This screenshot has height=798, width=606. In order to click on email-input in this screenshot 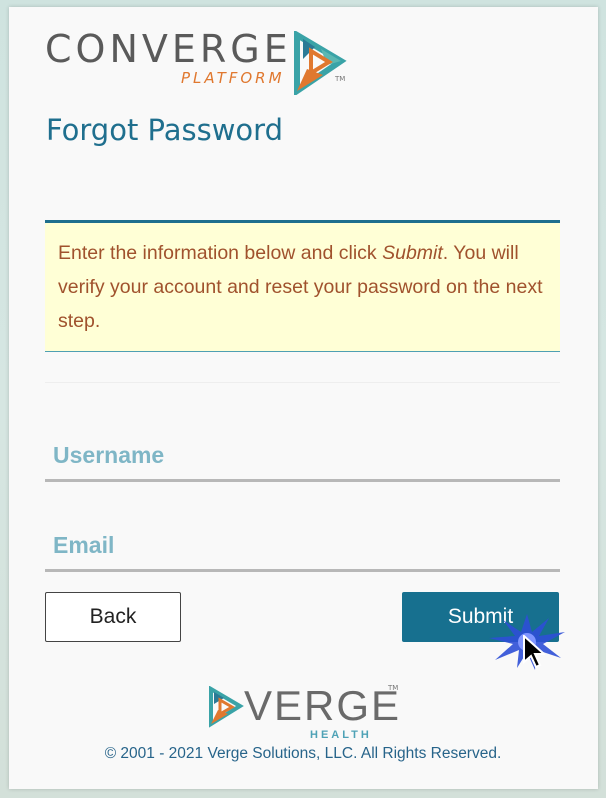, I will do `click(302, 548)`.